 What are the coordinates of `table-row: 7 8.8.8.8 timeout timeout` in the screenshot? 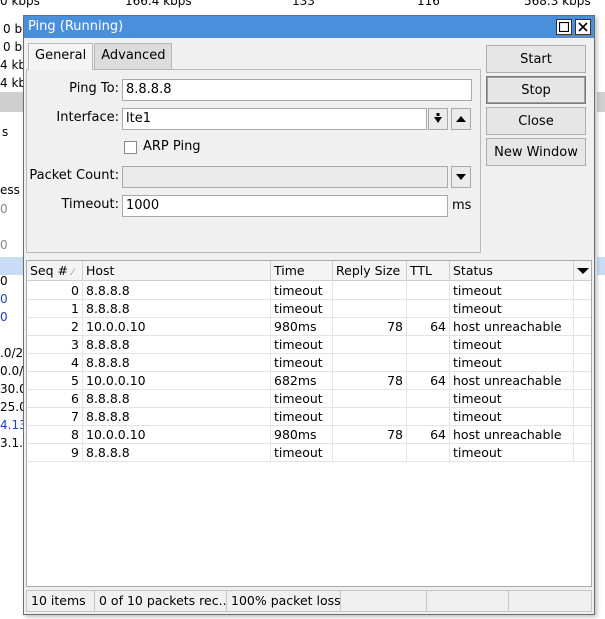 It's located at (309, 417).